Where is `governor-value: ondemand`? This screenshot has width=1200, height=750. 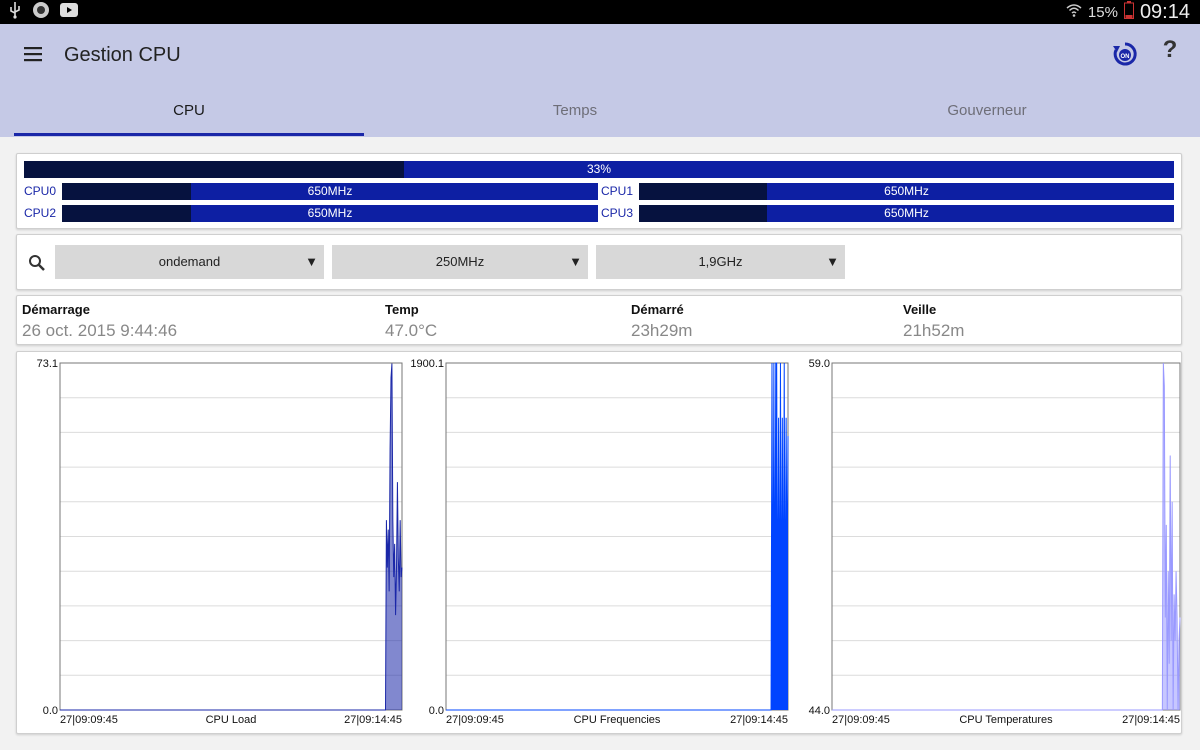 governor-value: ondemand is located at coordinates (189, 261).